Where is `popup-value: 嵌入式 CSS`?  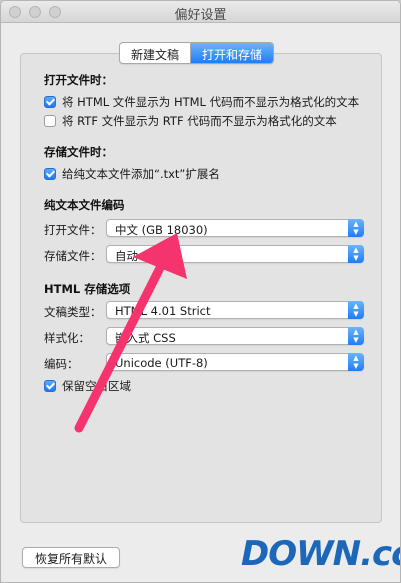
popup-value: 嵌入式 CSS is located at coordinates (145, 338).